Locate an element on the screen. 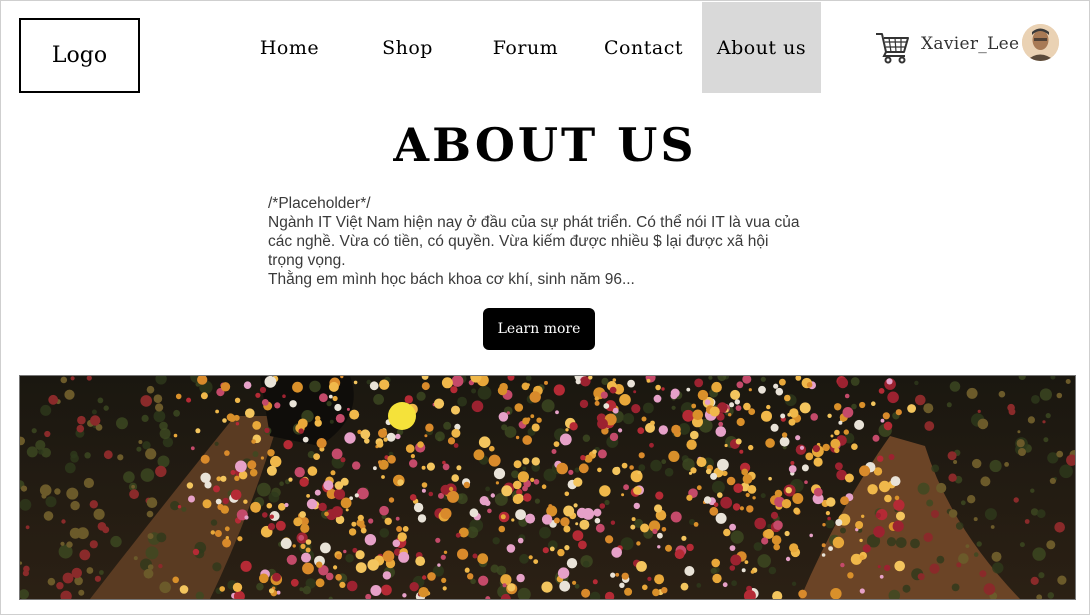 The height and width of the screenshot is (615, 1090). nav-shop: Shop is located at coordinates (407, 47).